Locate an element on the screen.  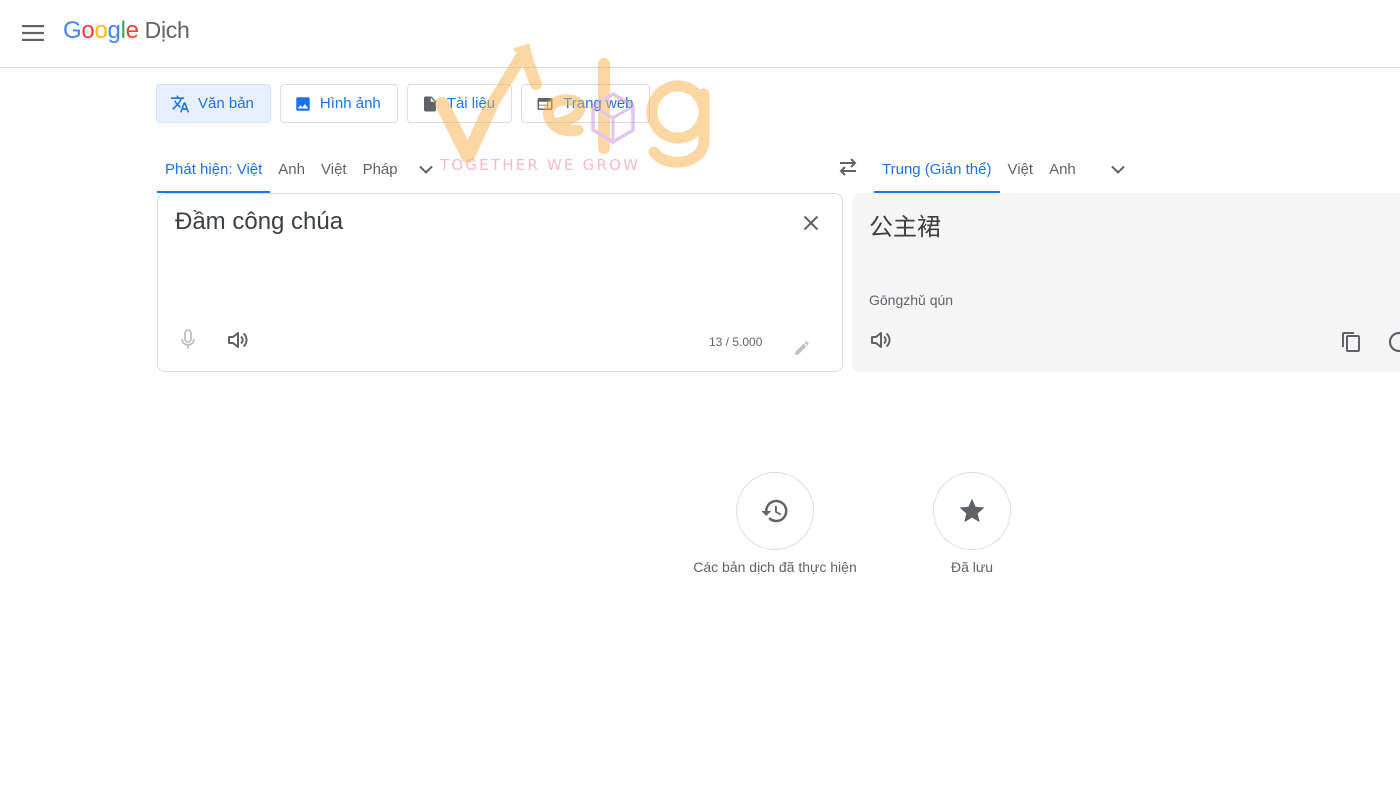
source-lang-english-label: Anh is located at coordinates (291, 169).